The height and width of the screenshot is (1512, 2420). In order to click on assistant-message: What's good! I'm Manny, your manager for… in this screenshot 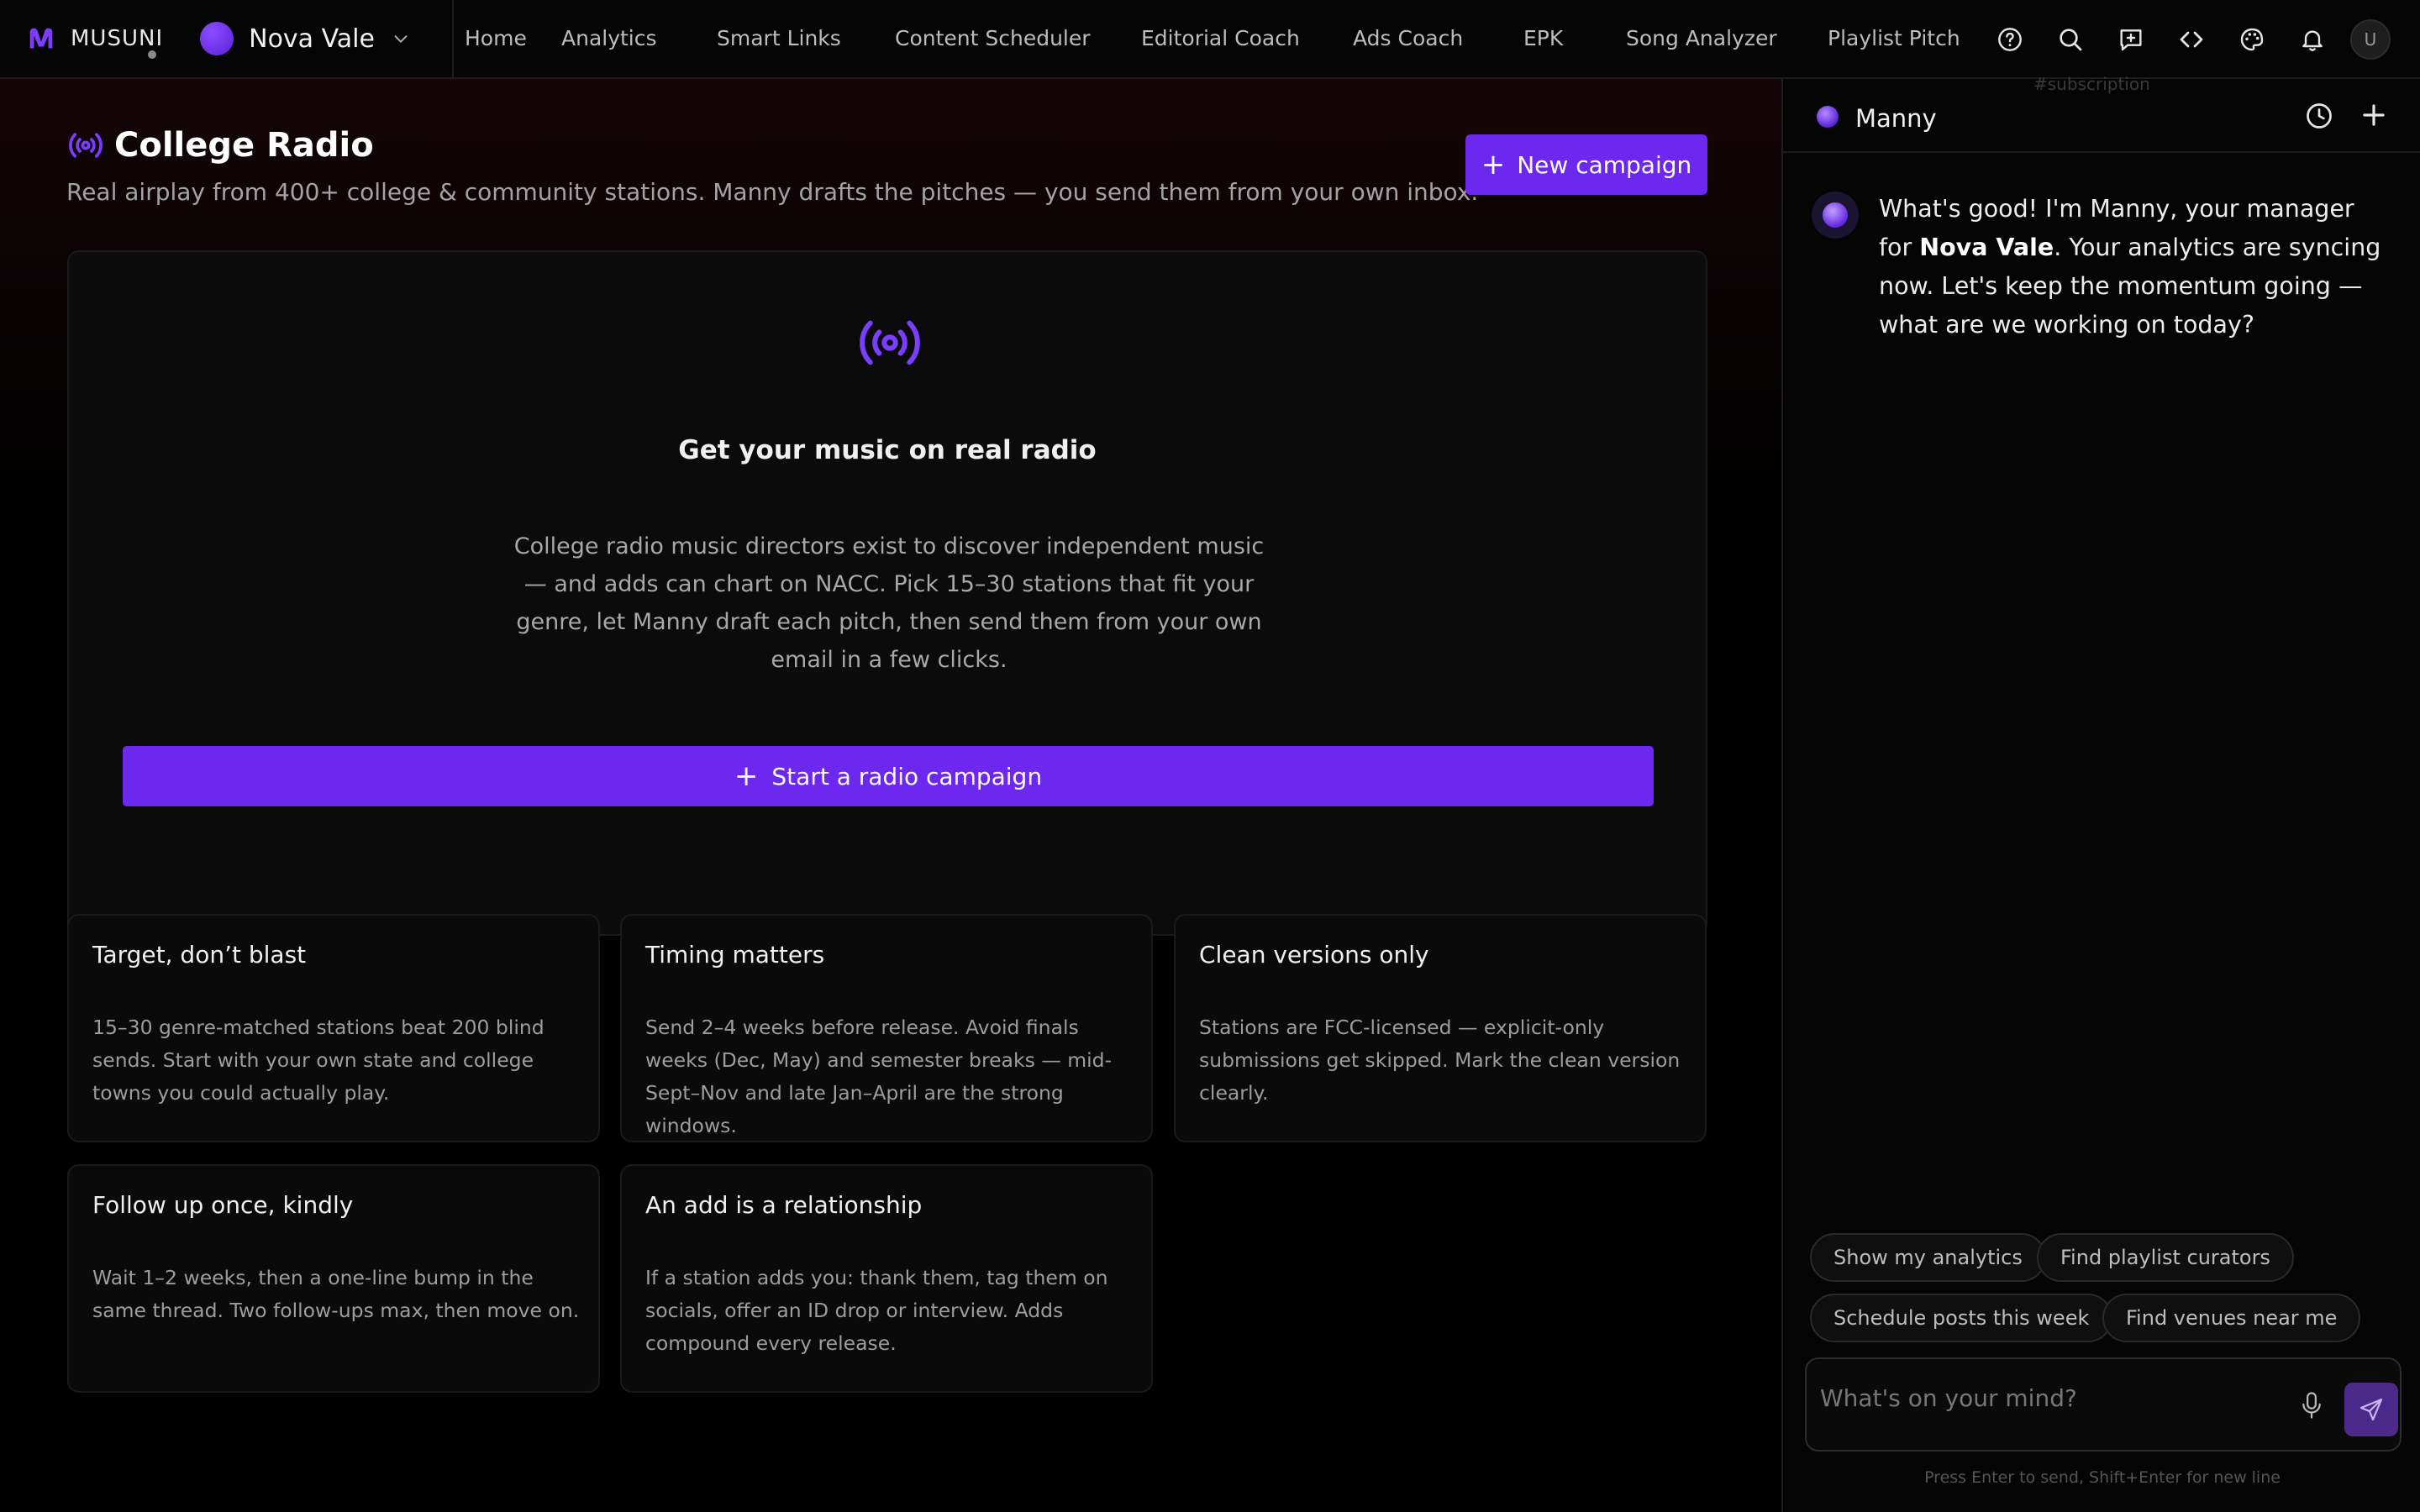, I will do `click(2135, 267)`.